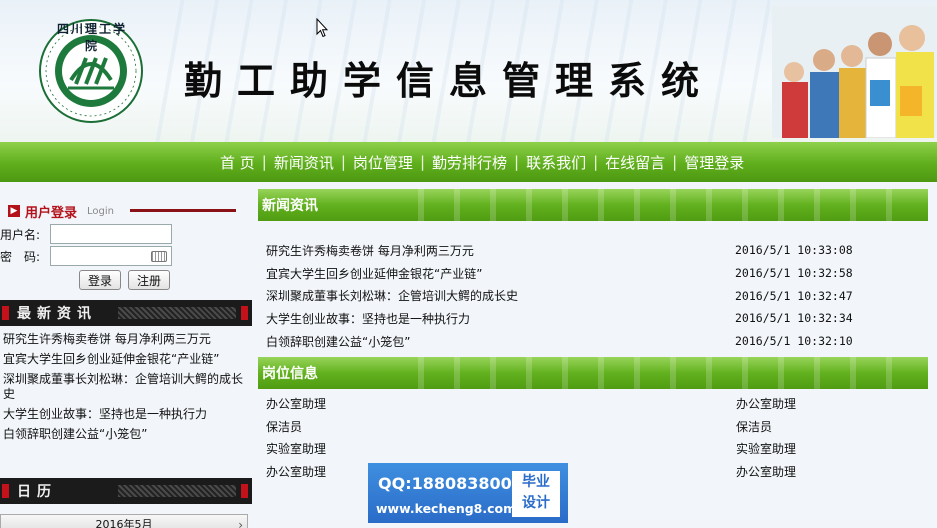 The image size is (937, 528). I want to click on news-title: 白领辞职创建公益“小笼包”, so click(336, 341).